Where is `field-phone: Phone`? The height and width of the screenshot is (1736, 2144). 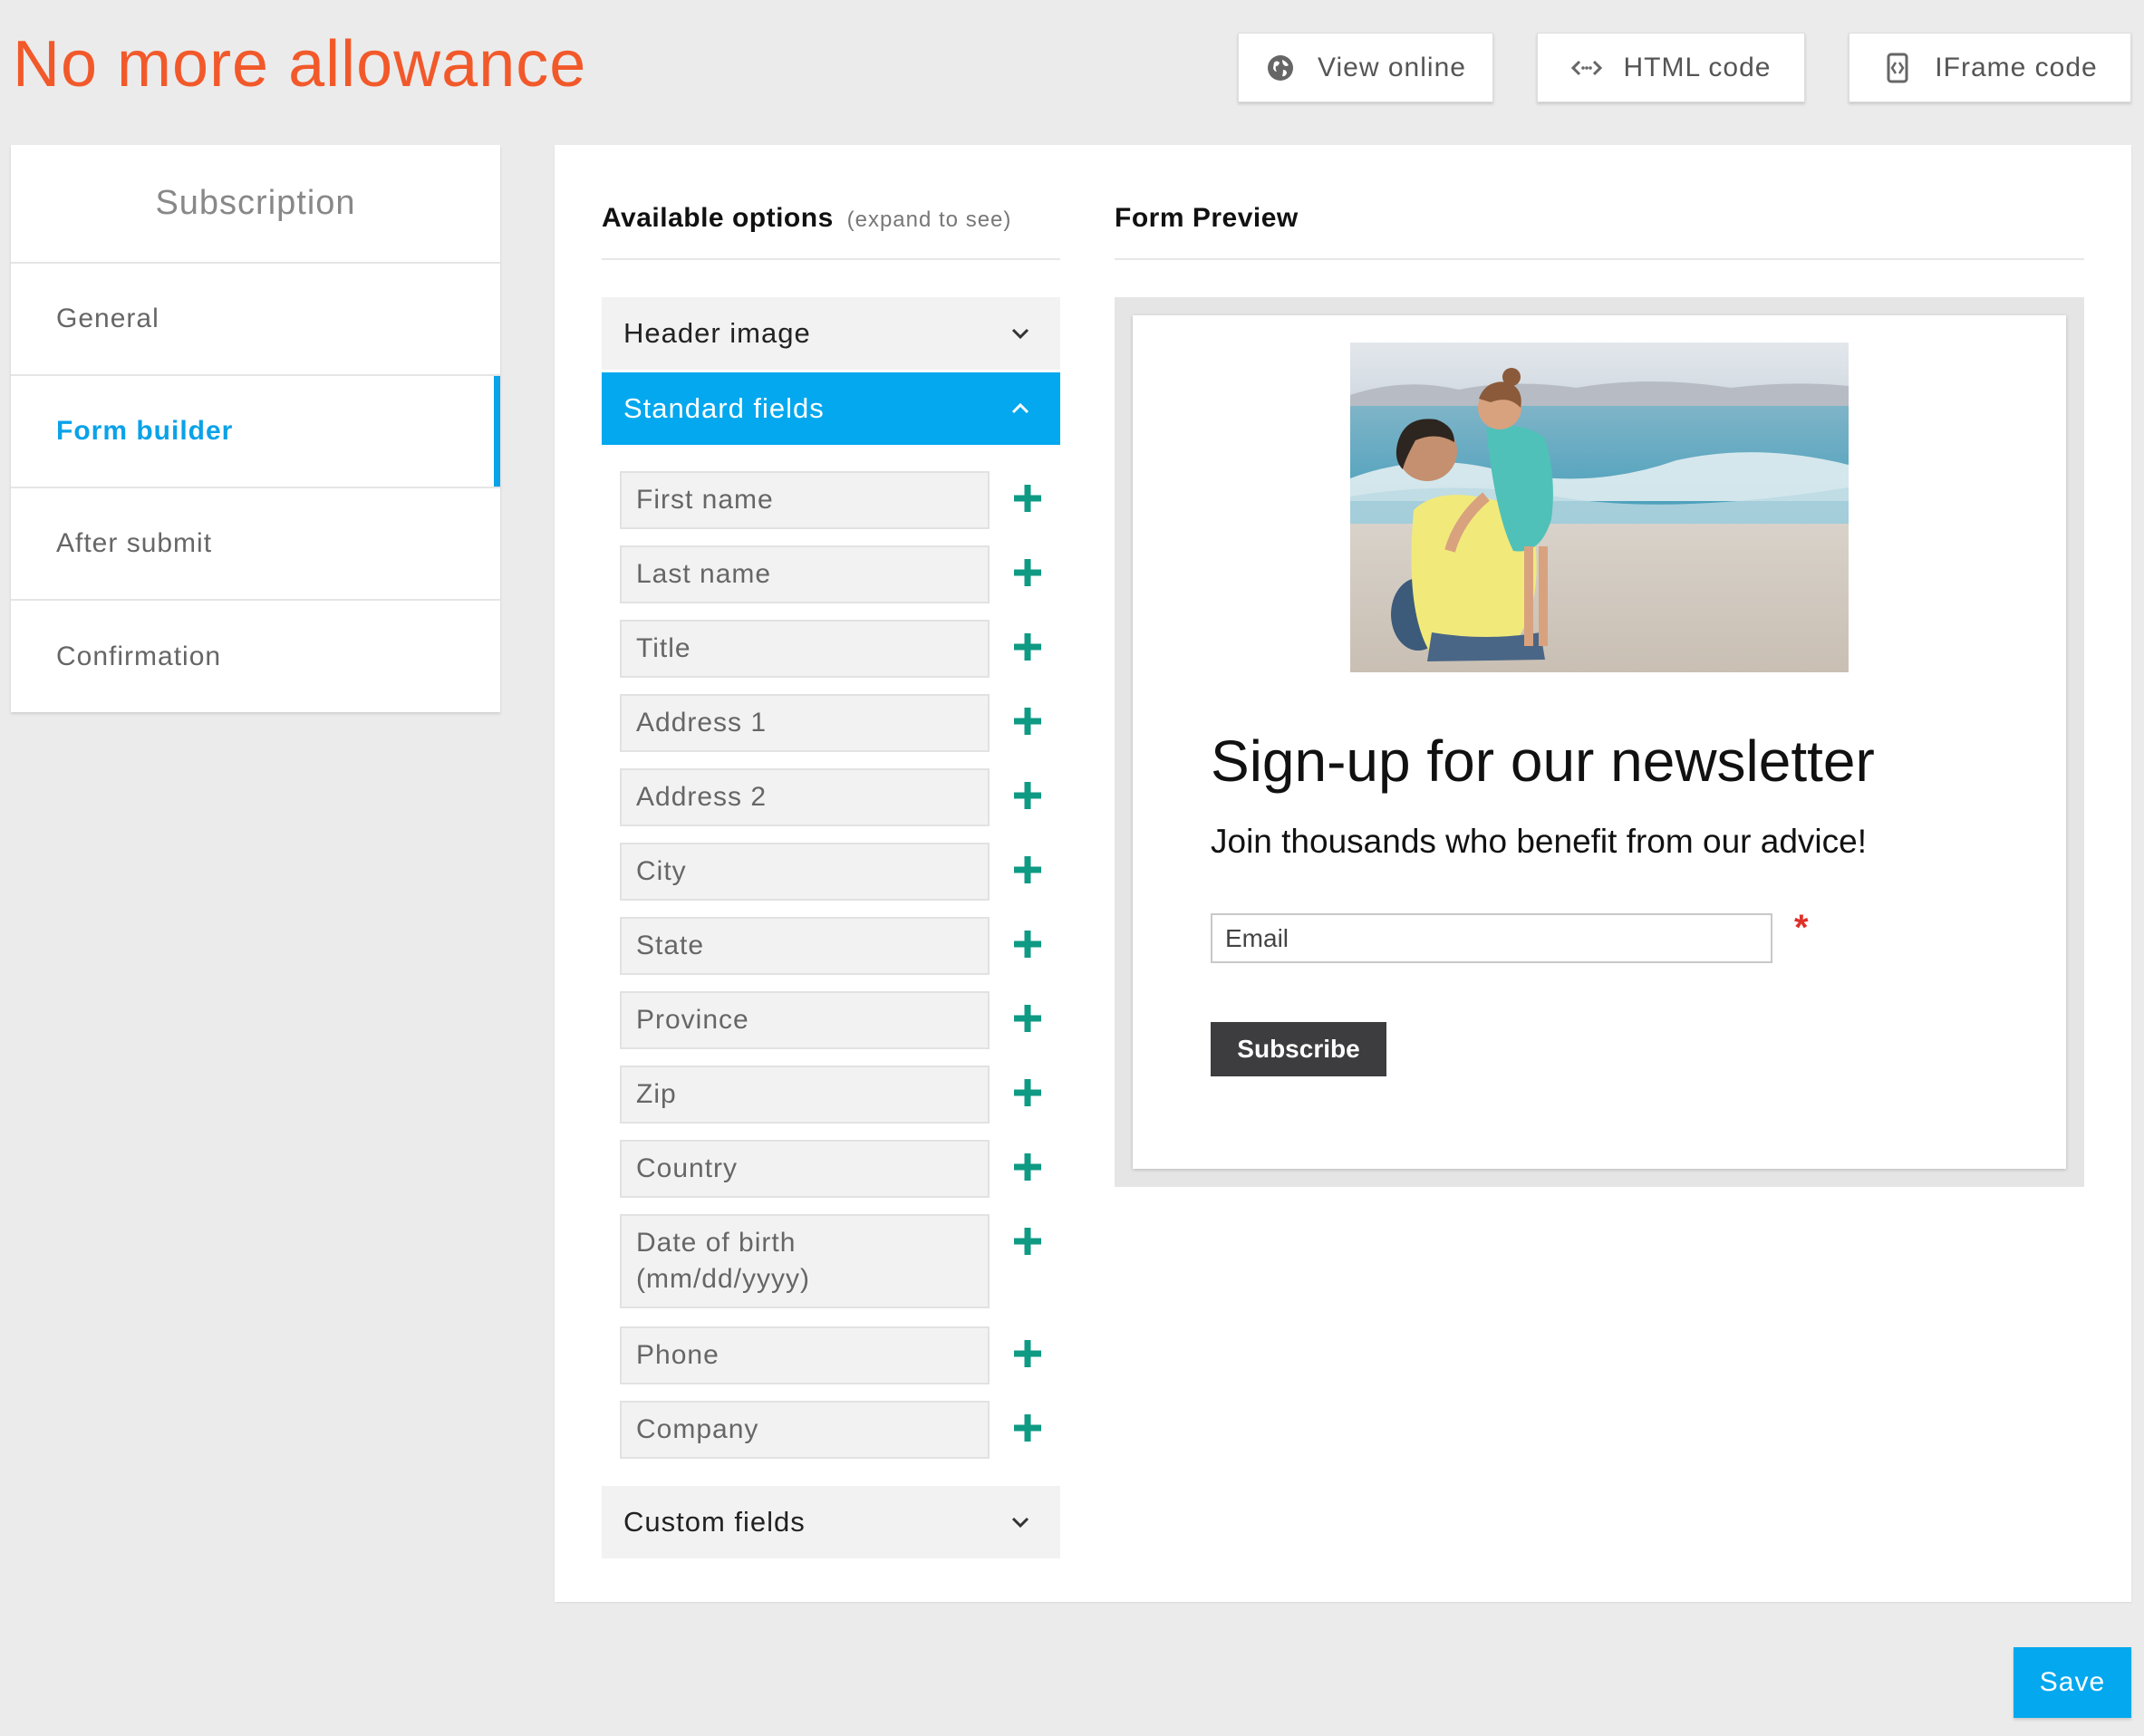
field-phone: Phone is located at coordinates (805, 1355).